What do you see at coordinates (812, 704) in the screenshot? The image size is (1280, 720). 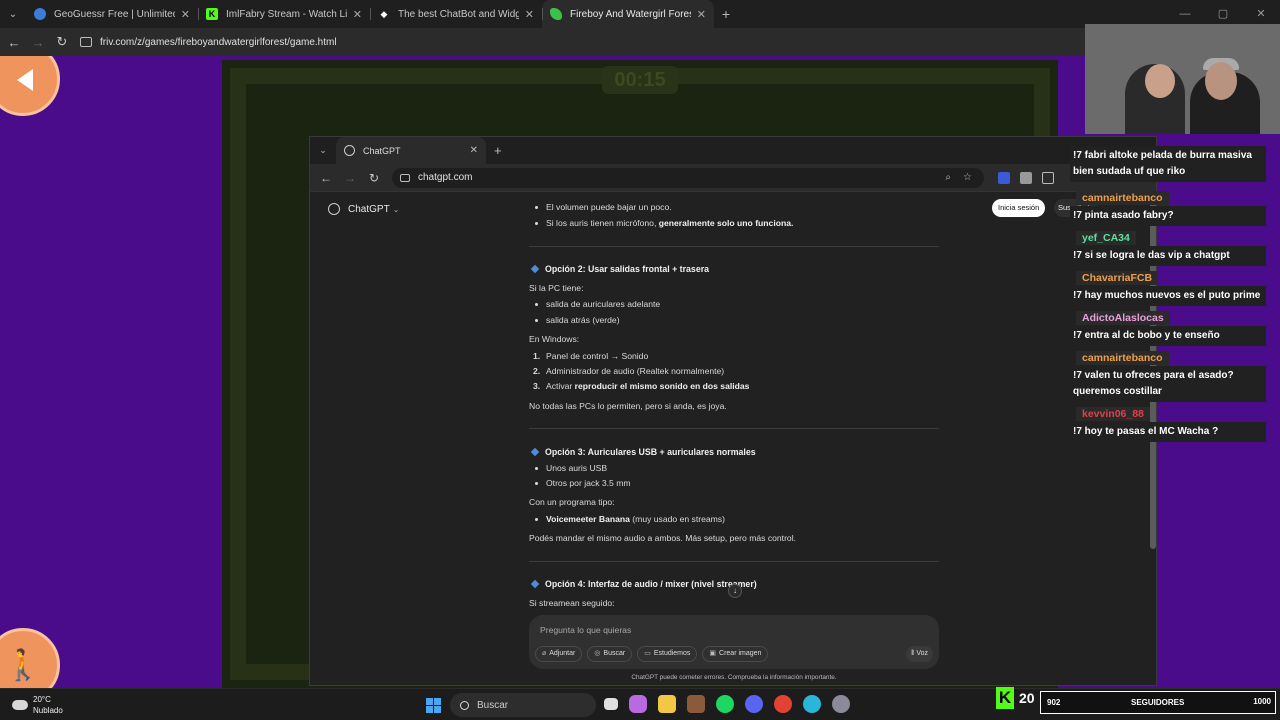 I see `edge-icon` at bounding box center [812, 704].